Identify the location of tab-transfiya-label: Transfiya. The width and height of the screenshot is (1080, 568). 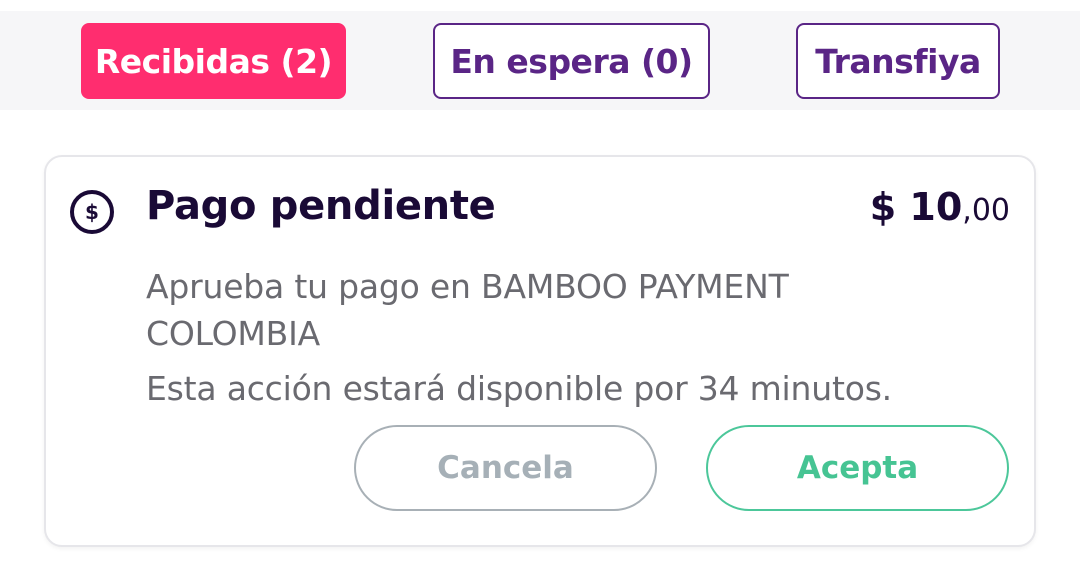
(898, 61).